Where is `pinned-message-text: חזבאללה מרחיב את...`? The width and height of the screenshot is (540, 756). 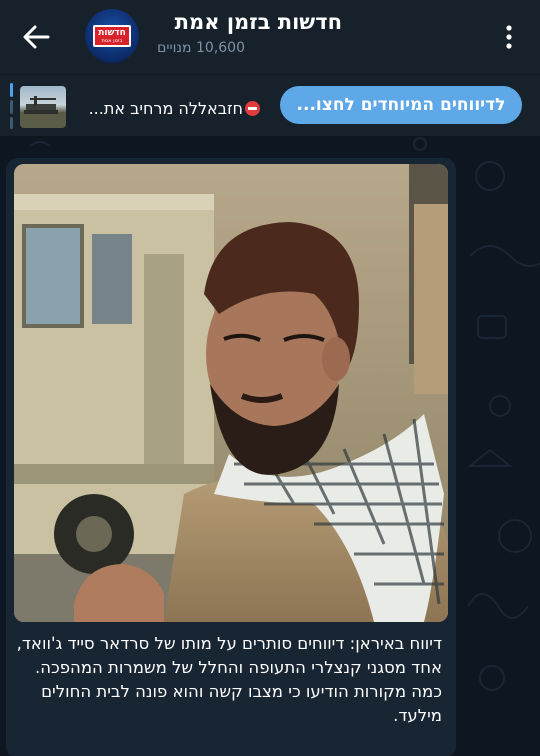 pinned-message-text: חזבאללה מרחיב את... is located at coordinates (174, 108).